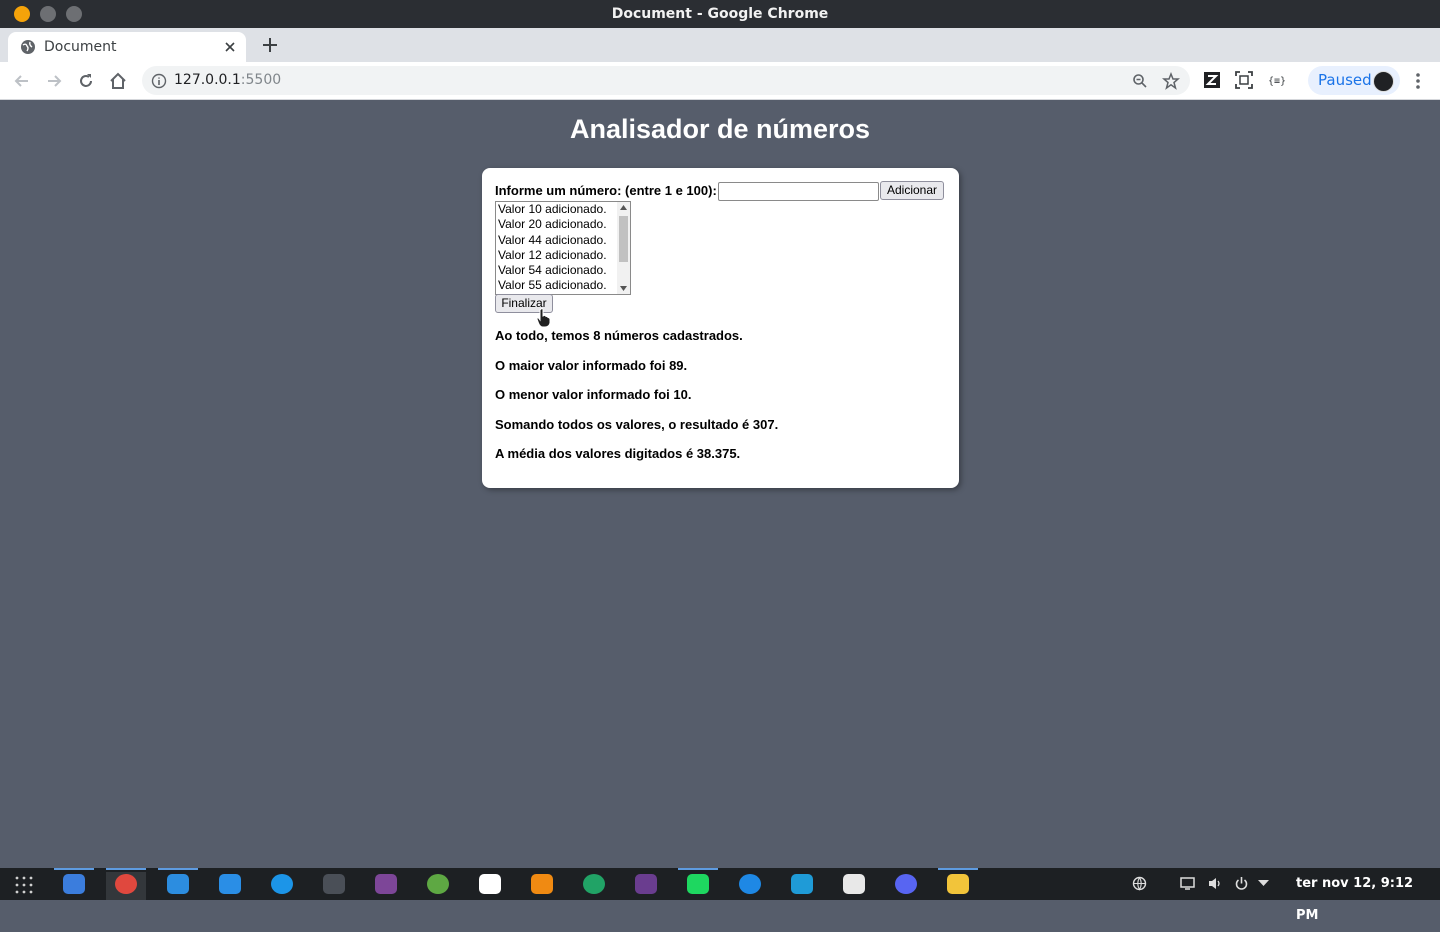 This screenshot has height=932, width=1440. I want to click on forward-icon, so click(54, 81).